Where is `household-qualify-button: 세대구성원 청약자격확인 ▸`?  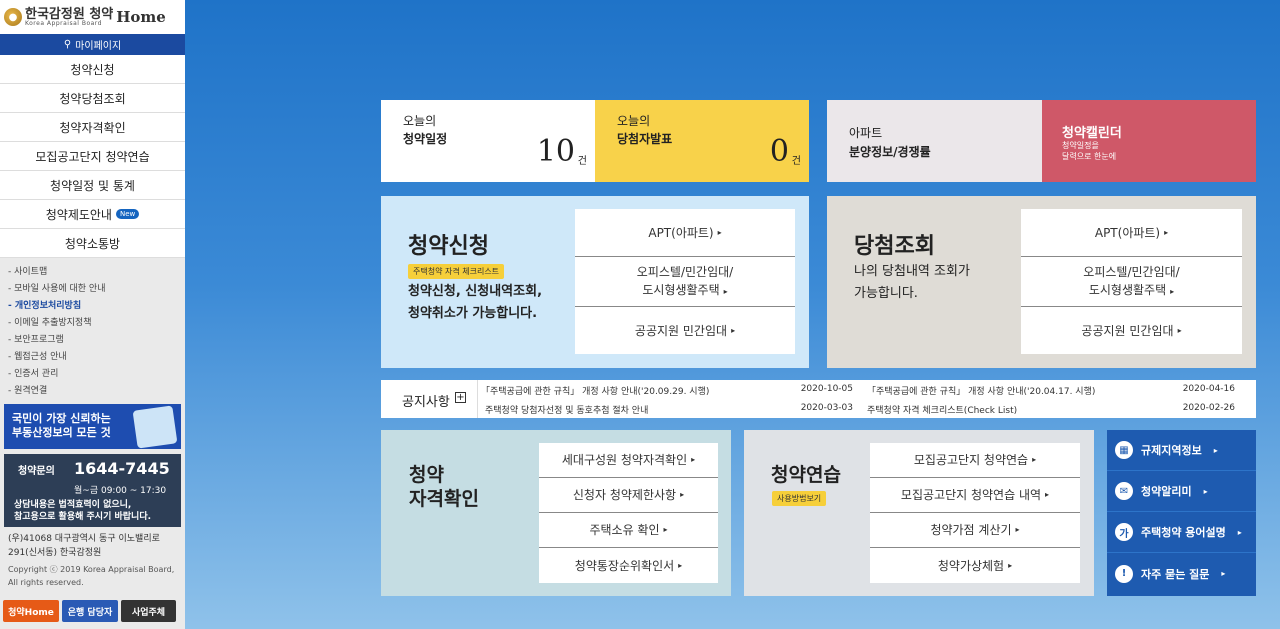
household-qualify-button: 세대구성원 청약자격확인 ▸ is located at coordinates (628, 460).